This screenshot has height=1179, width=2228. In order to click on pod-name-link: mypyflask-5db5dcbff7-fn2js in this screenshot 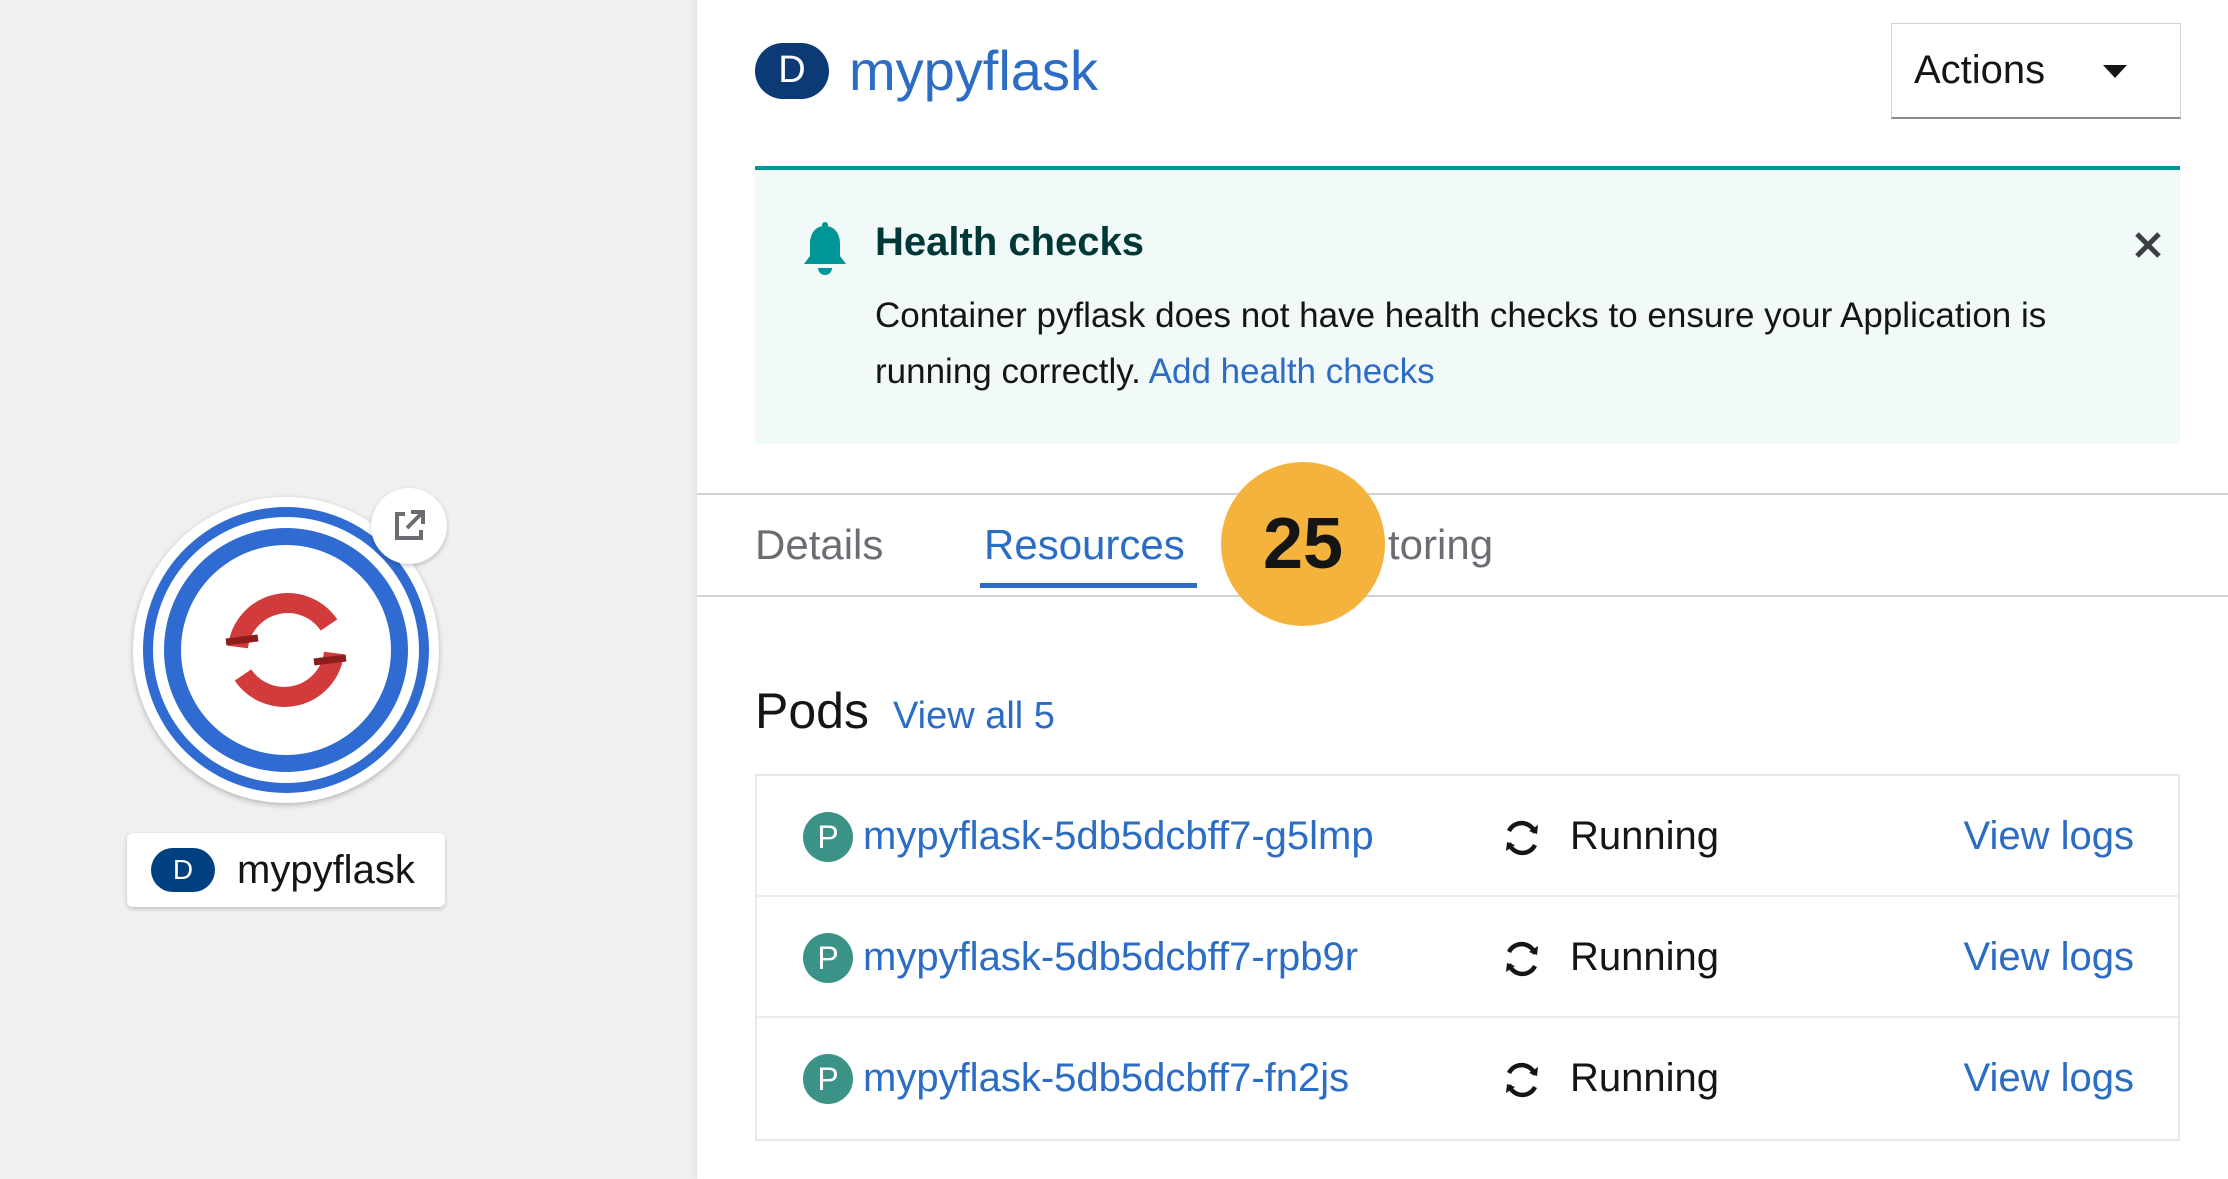, I will do `click(1106, 1078)`.